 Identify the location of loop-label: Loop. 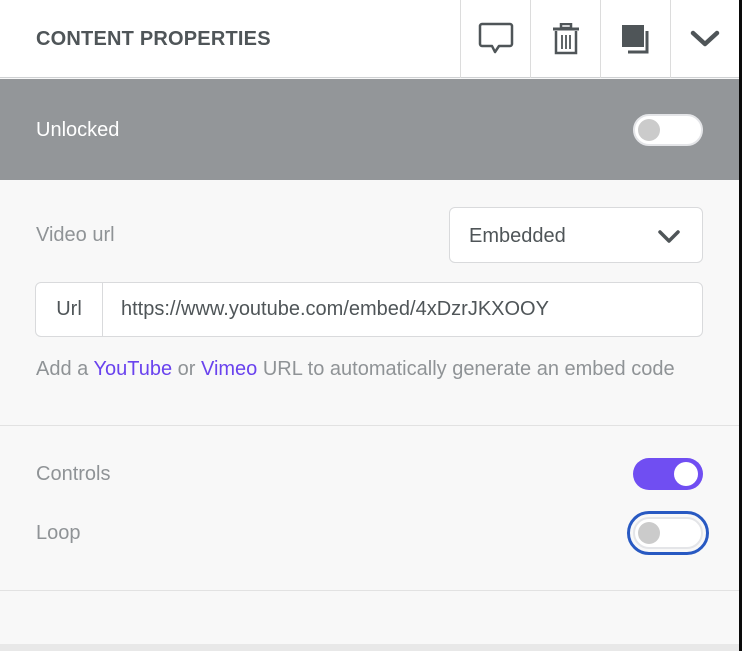
(58, 533).